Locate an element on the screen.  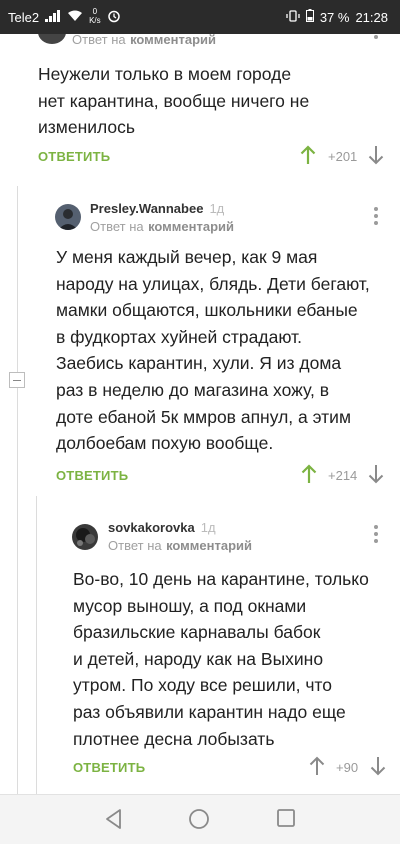
system-nav-bar is located at coordinates (200, 819).